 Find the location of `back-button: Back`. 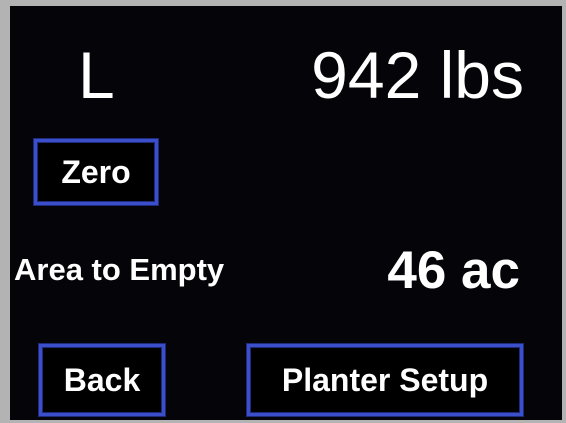

back-button: Back is located at coordinates (102, 380).